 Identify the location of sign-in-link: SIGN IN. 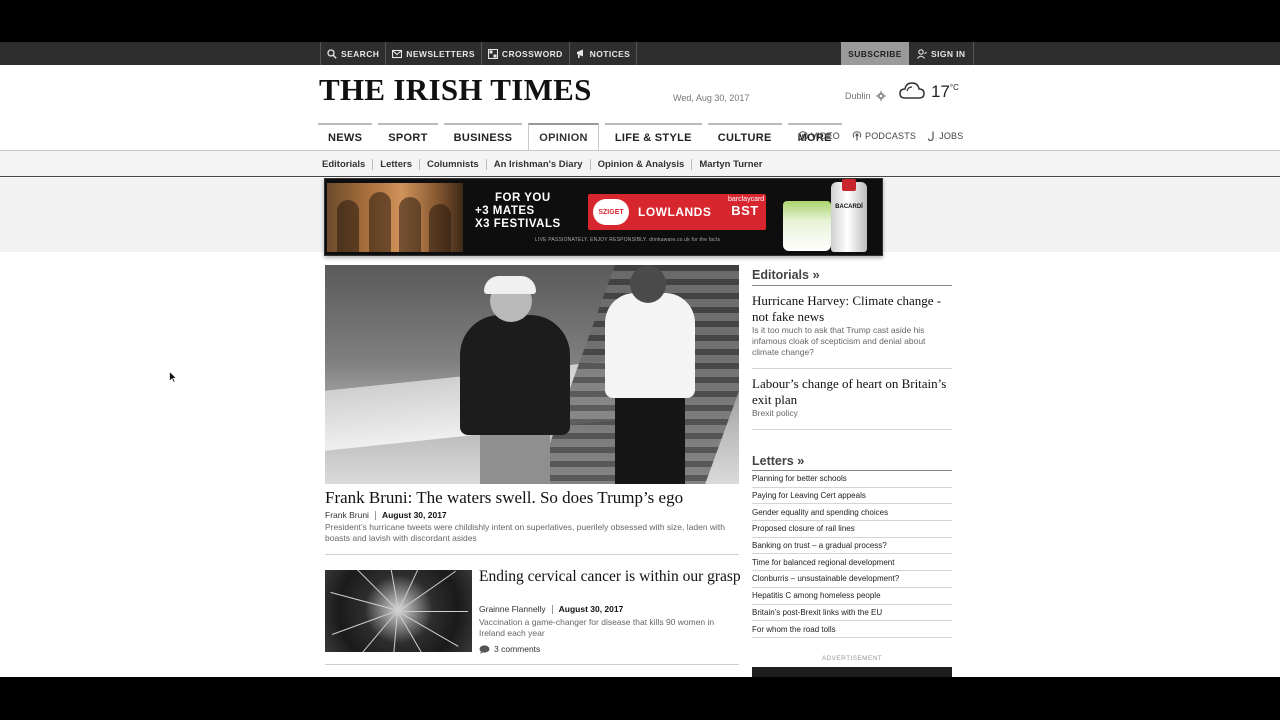
(942, 53).